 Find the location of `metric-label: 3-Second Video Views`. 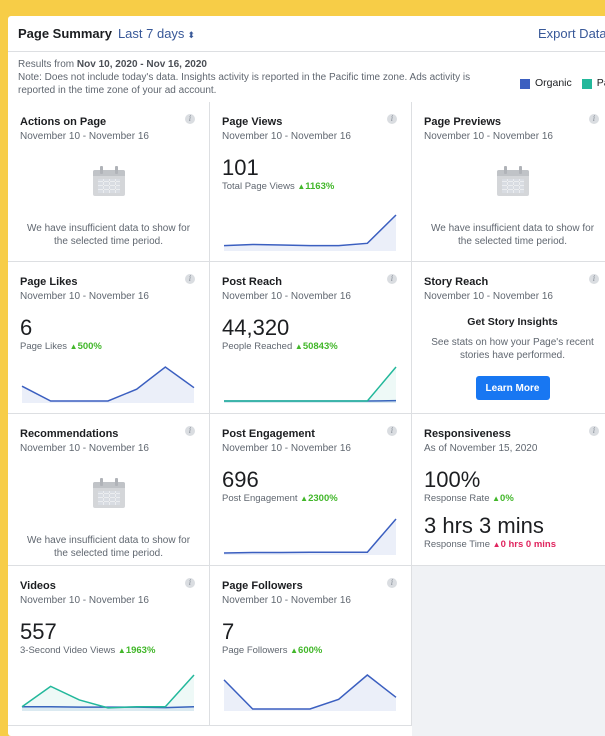

metric-label: 3-Second Video Views is located at coordinates (67, 650).